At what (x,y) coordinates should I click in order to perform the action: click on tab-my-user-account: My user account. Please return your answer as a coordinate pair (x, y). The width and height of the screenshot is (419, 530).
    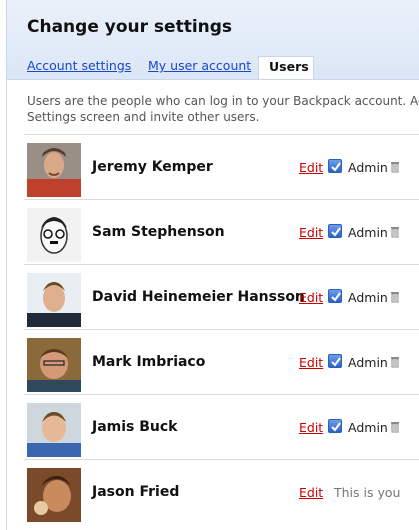
    Looking at the image, I should click on (199, 68).